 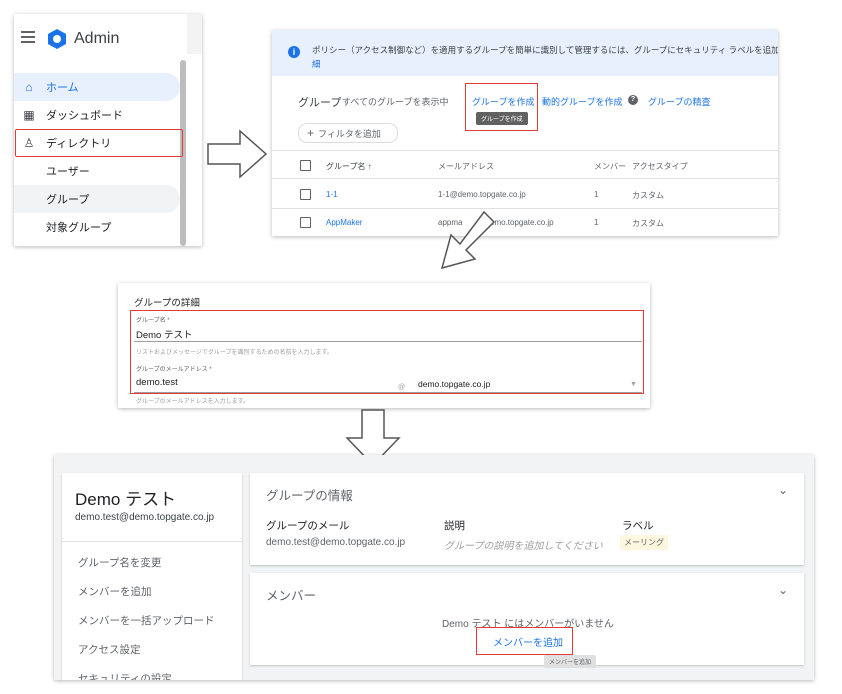 What do you see at coordinates (522, 222) in the screenshot?
I see `group-email-rest: emo.topgate.co.jp` at bounding box center [522, 222].